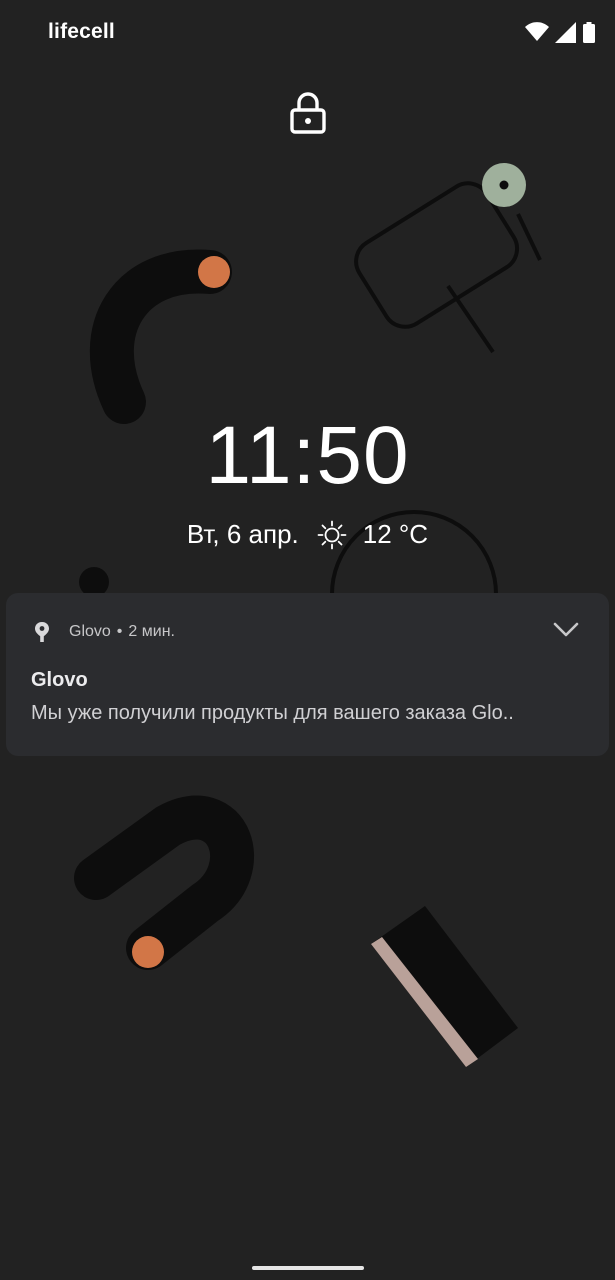  Describe the element at coordinates (148, 952) in the screenshot. I see `wallpaper-orange-dot-bottom` at that location.